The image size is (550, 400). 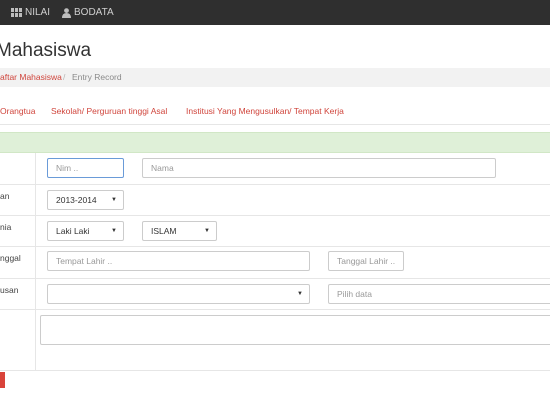 What do you see at coordinates (9, 290) in the screenshot?
I see `label-jurusan: usan` at bounding box center [9, 290].